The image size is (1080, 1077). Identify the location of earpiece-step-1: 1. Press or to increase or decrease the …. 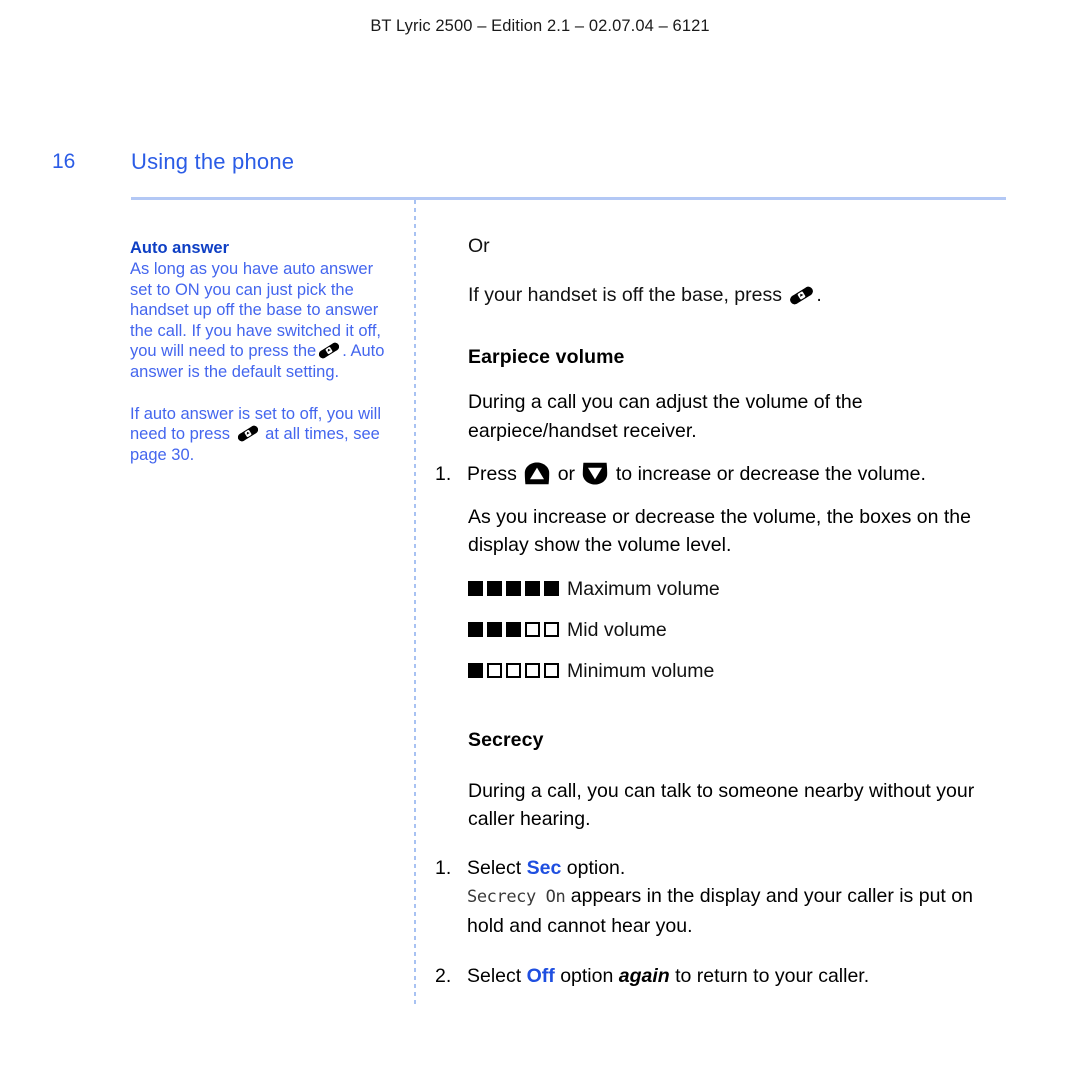
(721, 474).